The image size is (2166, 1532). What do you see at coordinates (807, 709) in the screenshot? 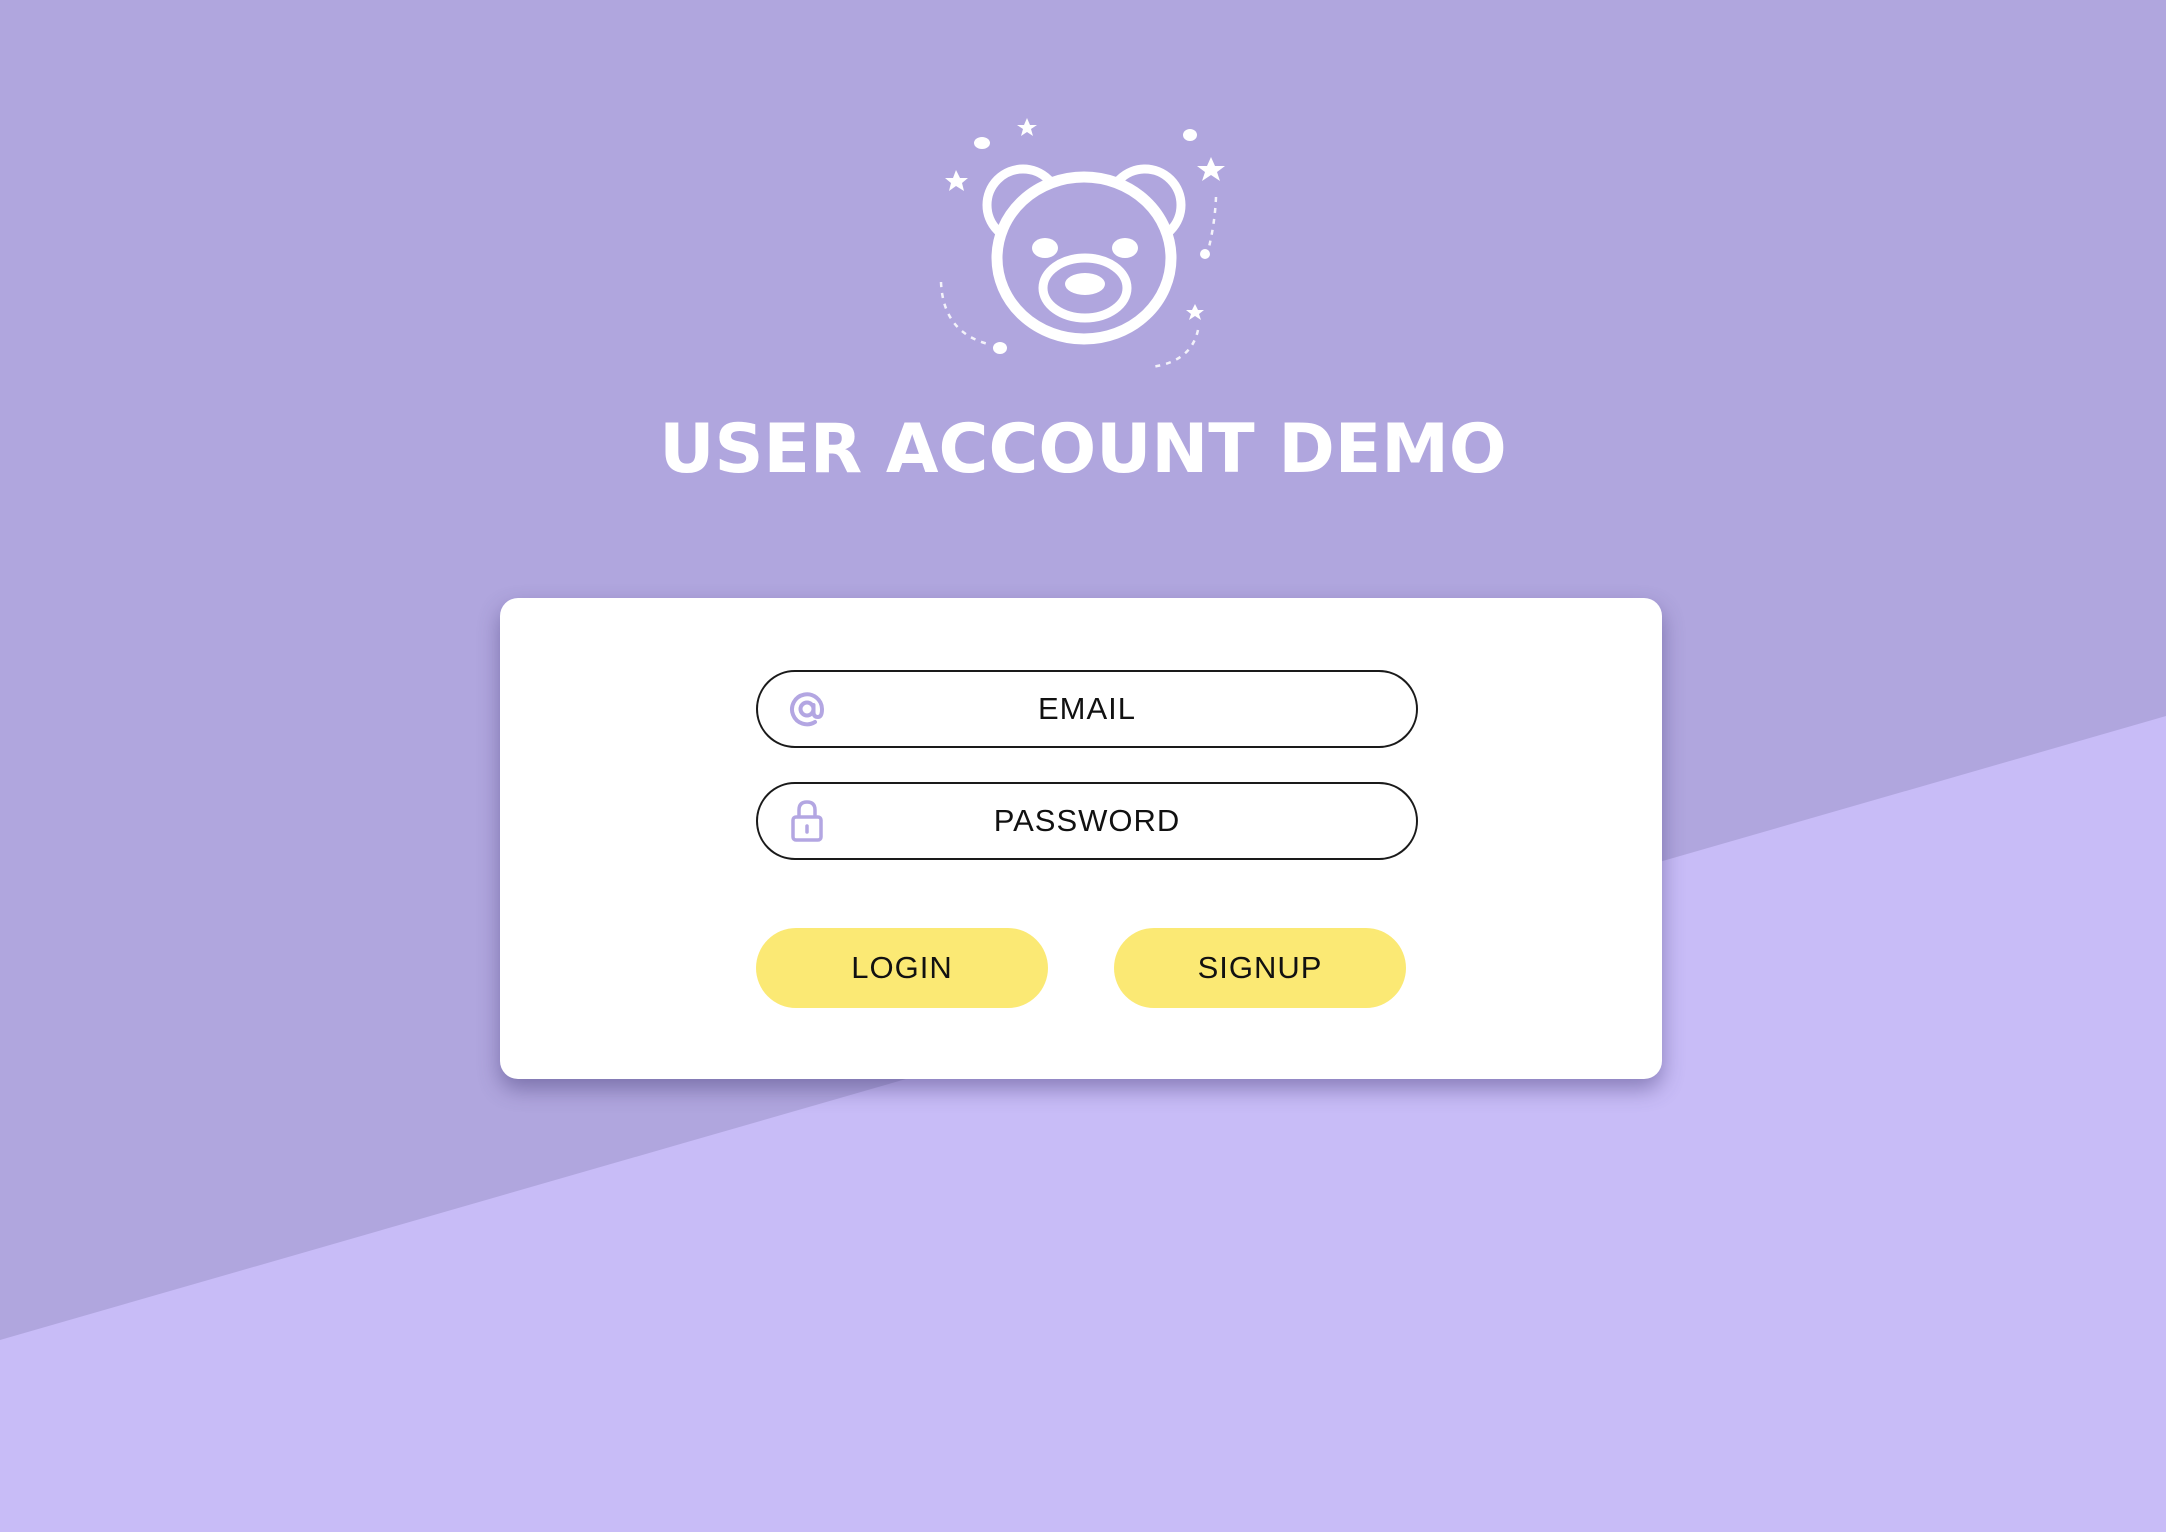
I see `at-sign-icon` at bounding box center [807, 709].